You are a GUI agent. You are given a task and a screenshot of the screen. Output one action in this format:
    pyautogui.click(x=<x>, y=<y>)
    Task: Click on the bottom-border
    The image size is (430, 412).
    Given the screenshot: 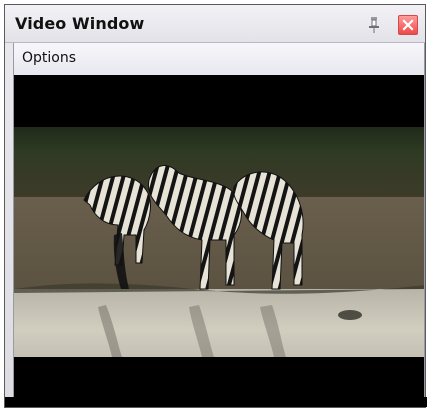 What is the action you would take?
    pyautogui.click(x=216, y=402)
    